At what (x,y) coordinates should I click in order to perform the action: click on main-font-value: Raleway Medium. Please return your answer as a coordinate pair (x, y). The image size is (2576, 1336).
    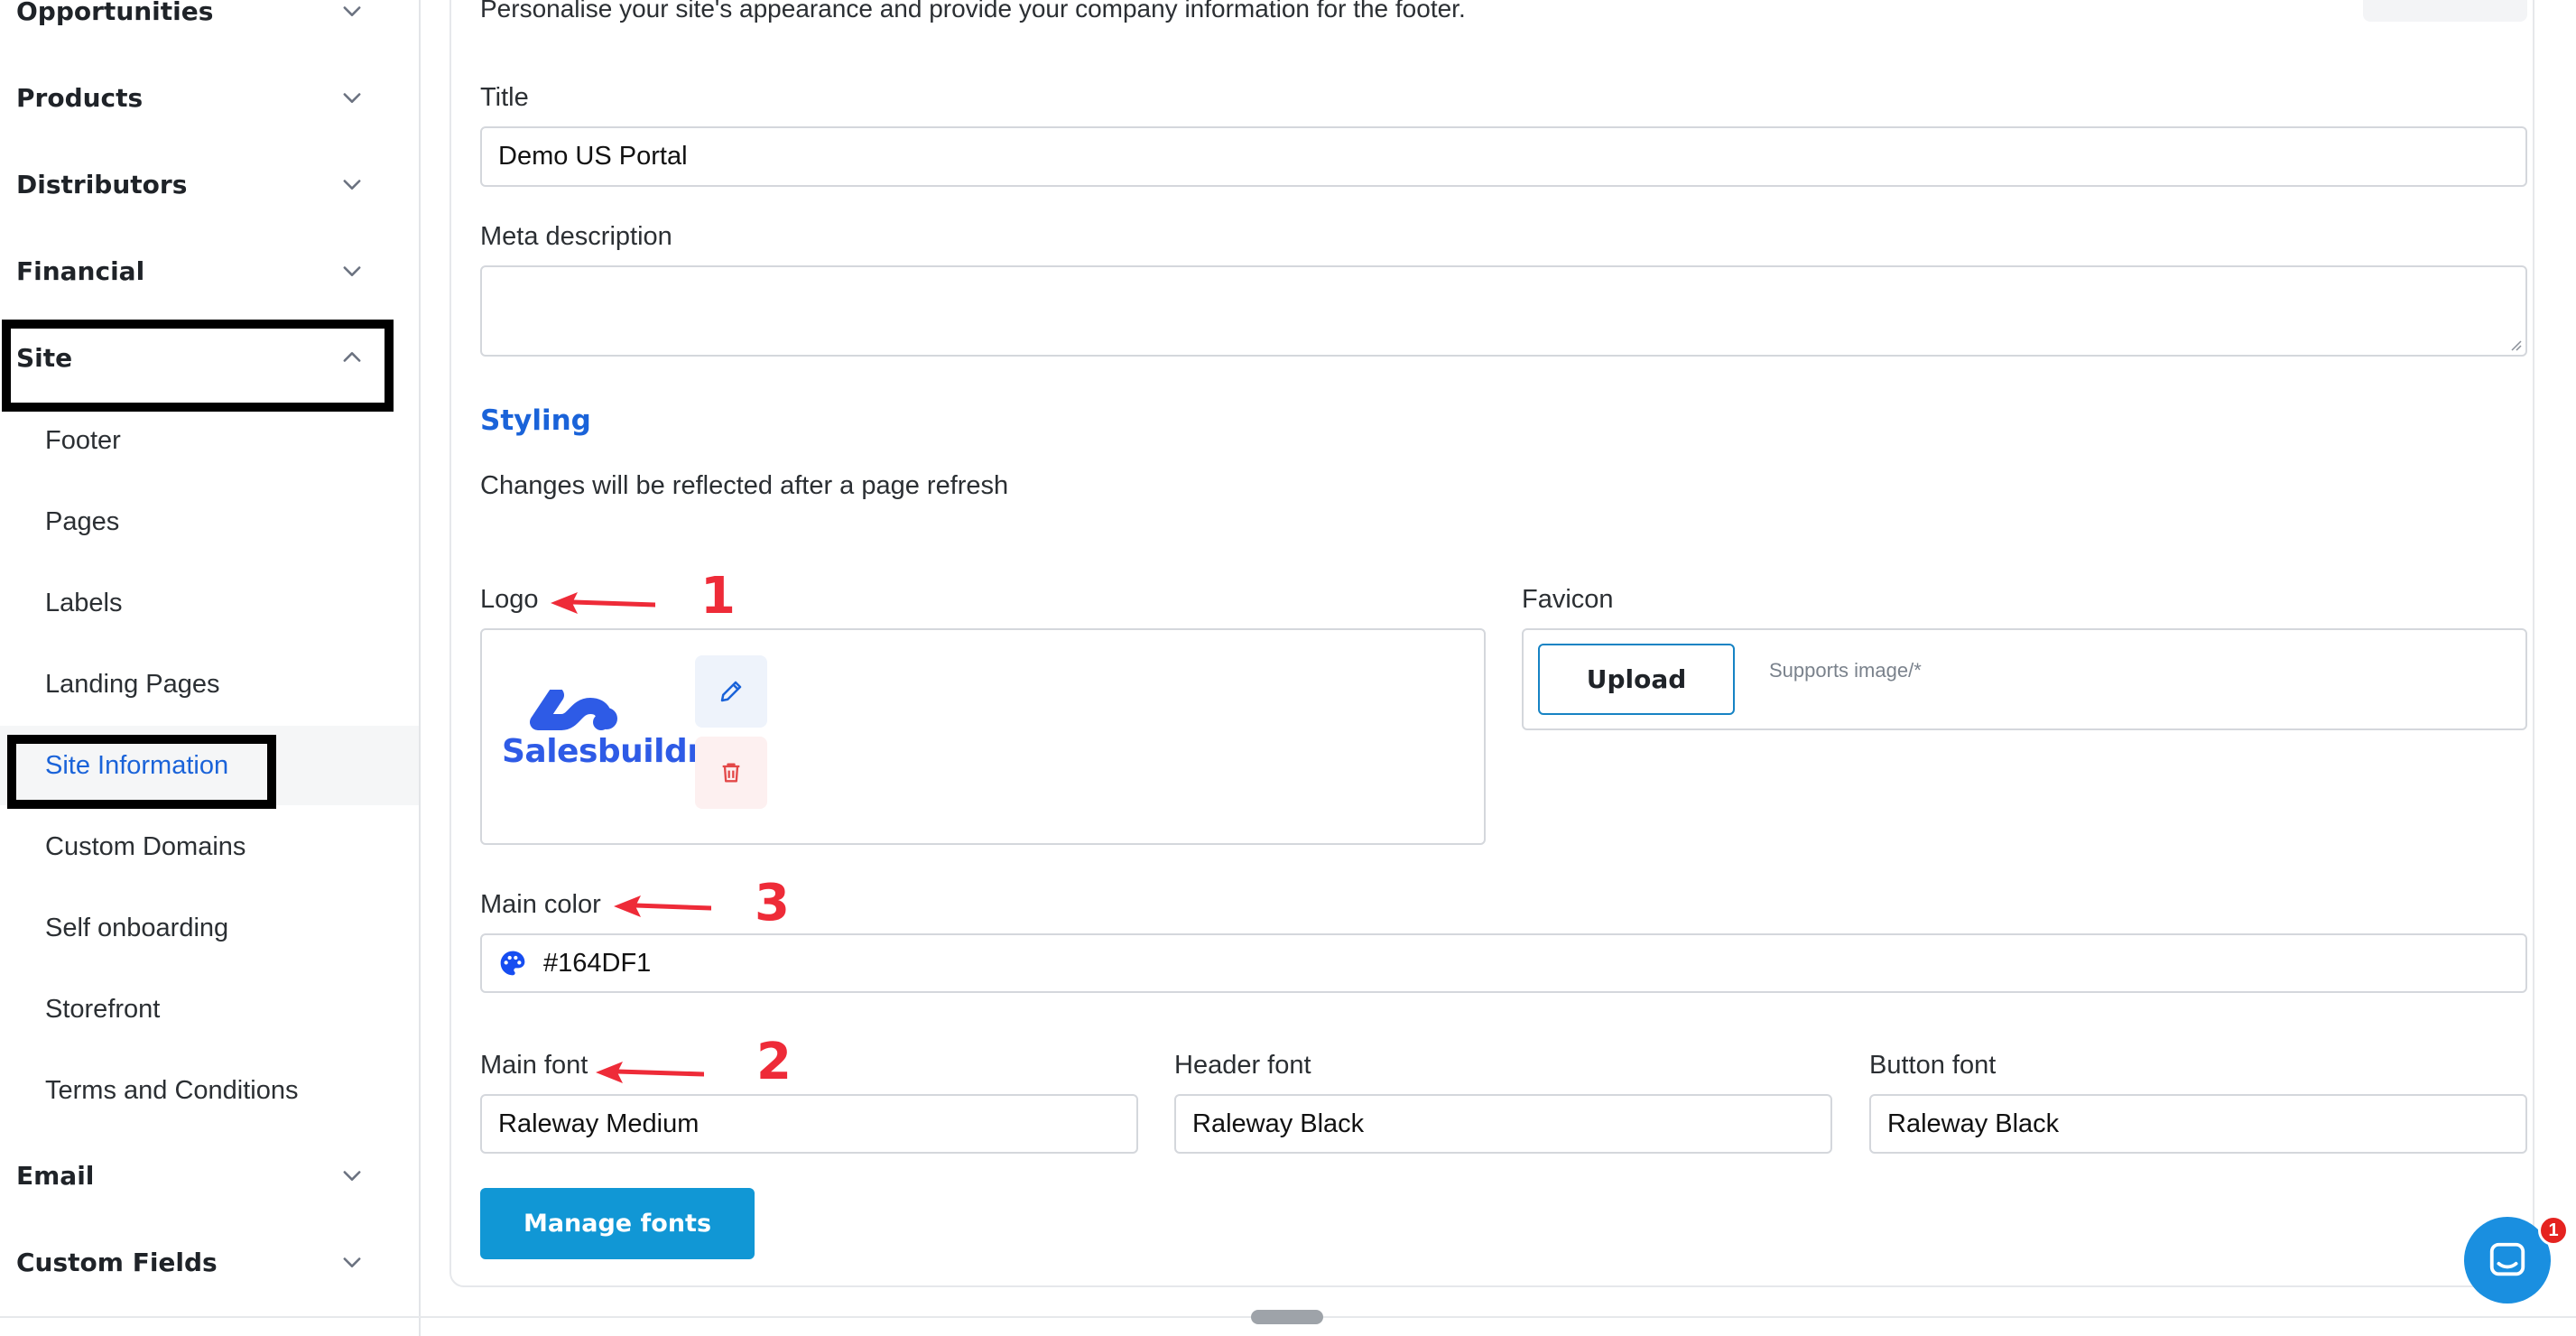
    Looking at the image, I should click on (599, 1123).